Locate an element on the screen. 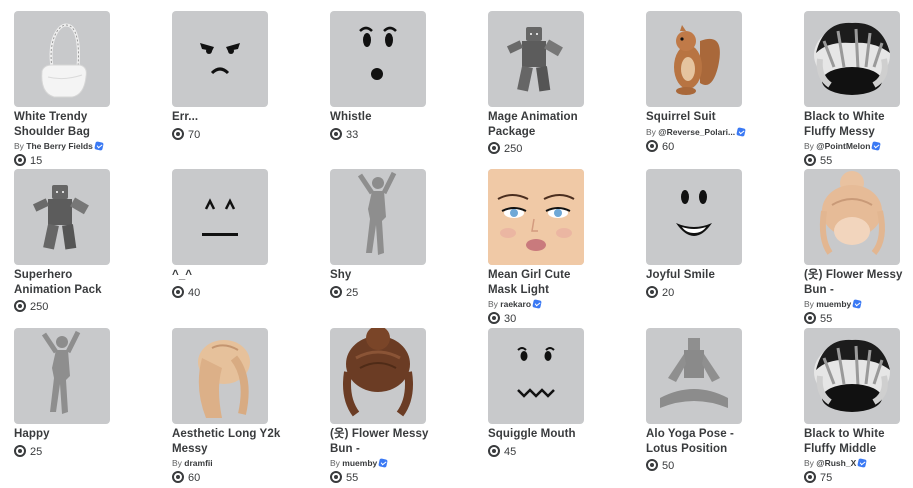  creator-name-link: raekaro is located at coordinates (515, 304).